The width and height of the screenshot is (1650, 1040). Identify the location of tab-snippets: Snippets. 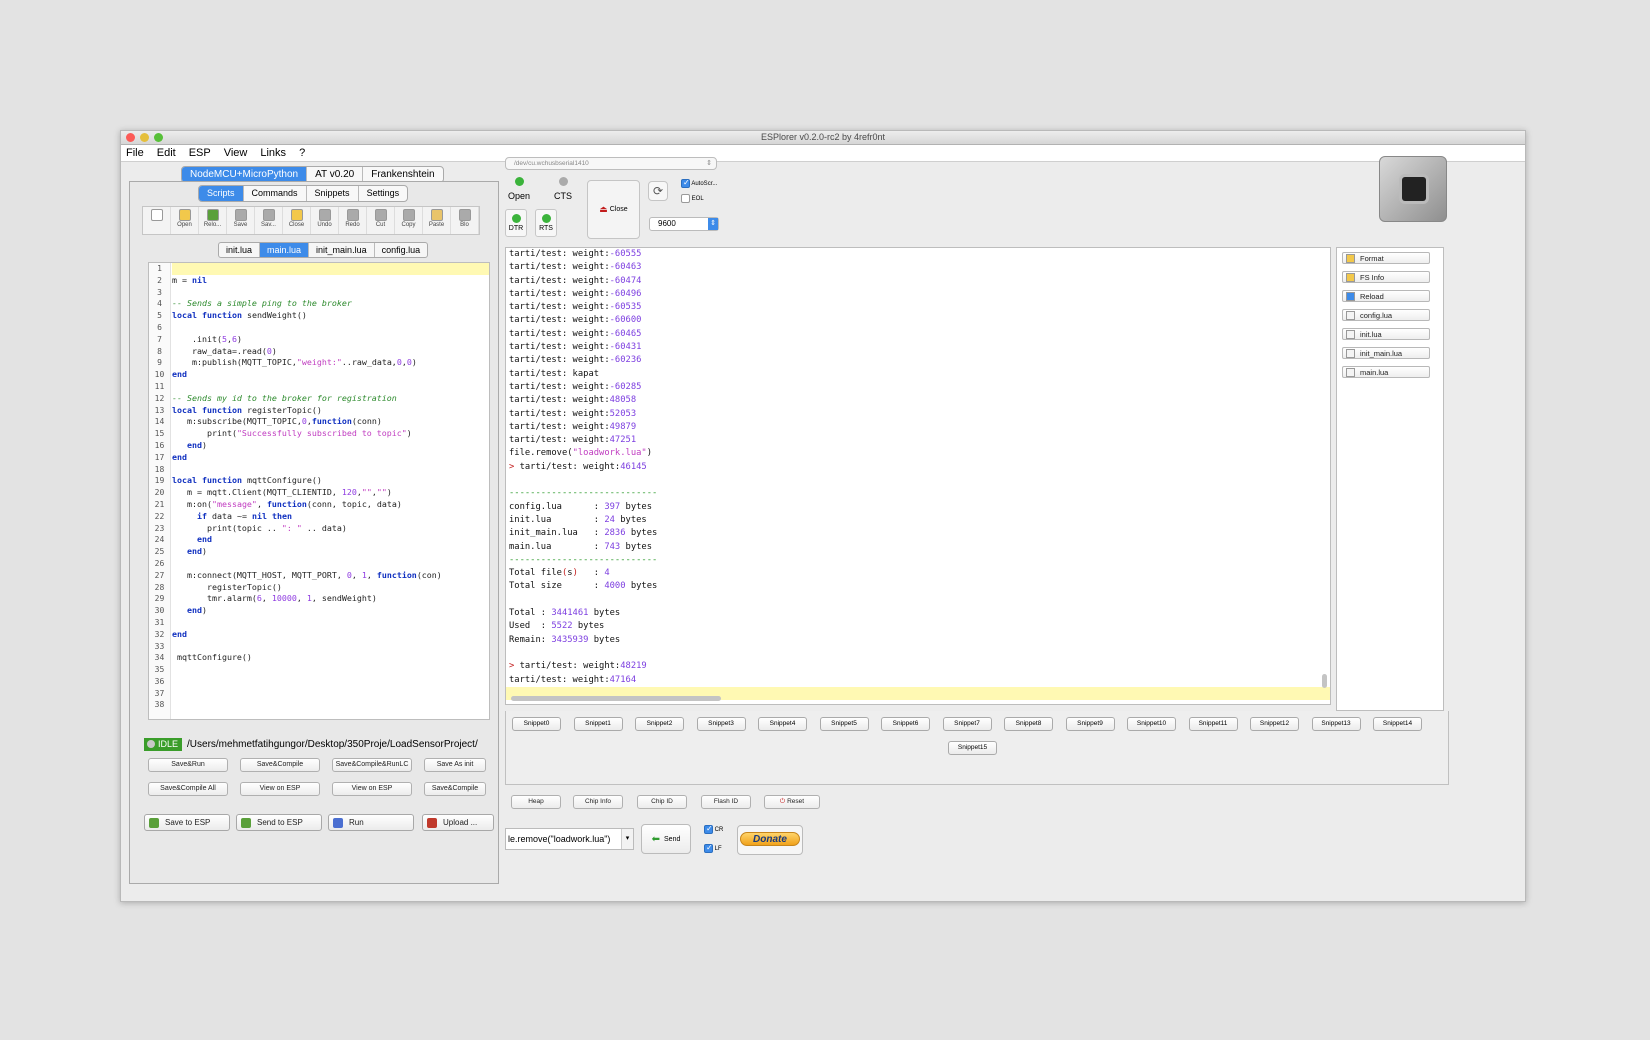
(333, 193).